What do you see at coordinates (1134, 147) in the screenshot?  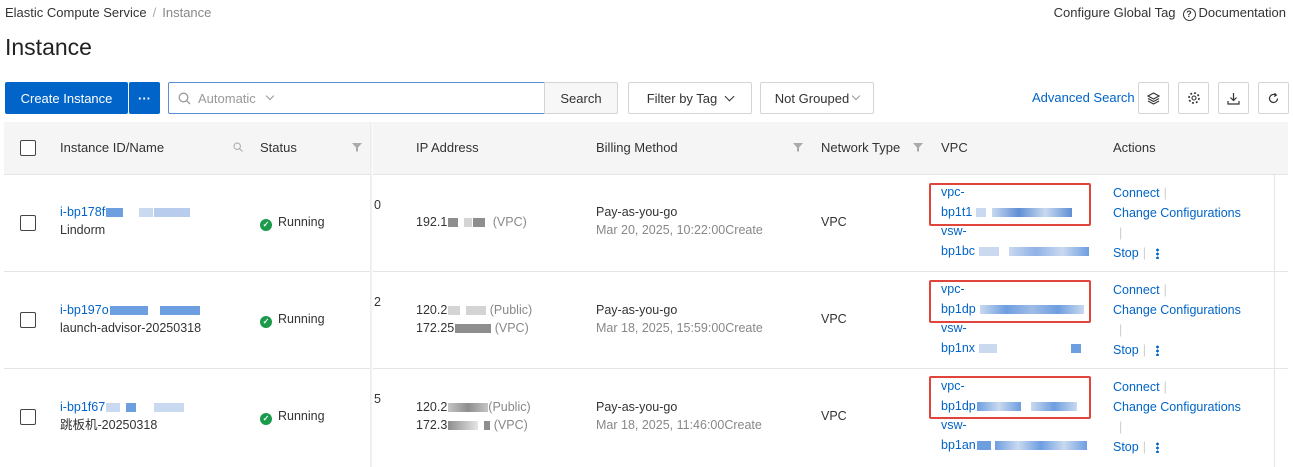 I see `column-header-actions: Actions` at bounding box center [1134, 147].